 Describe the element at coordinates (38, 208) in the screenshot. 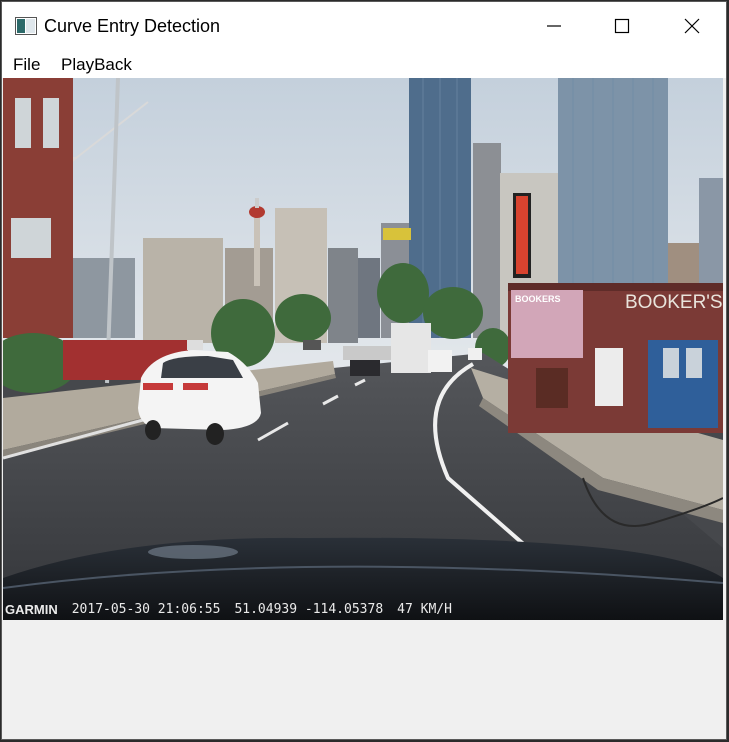

I see `left-brick-building` at that location.